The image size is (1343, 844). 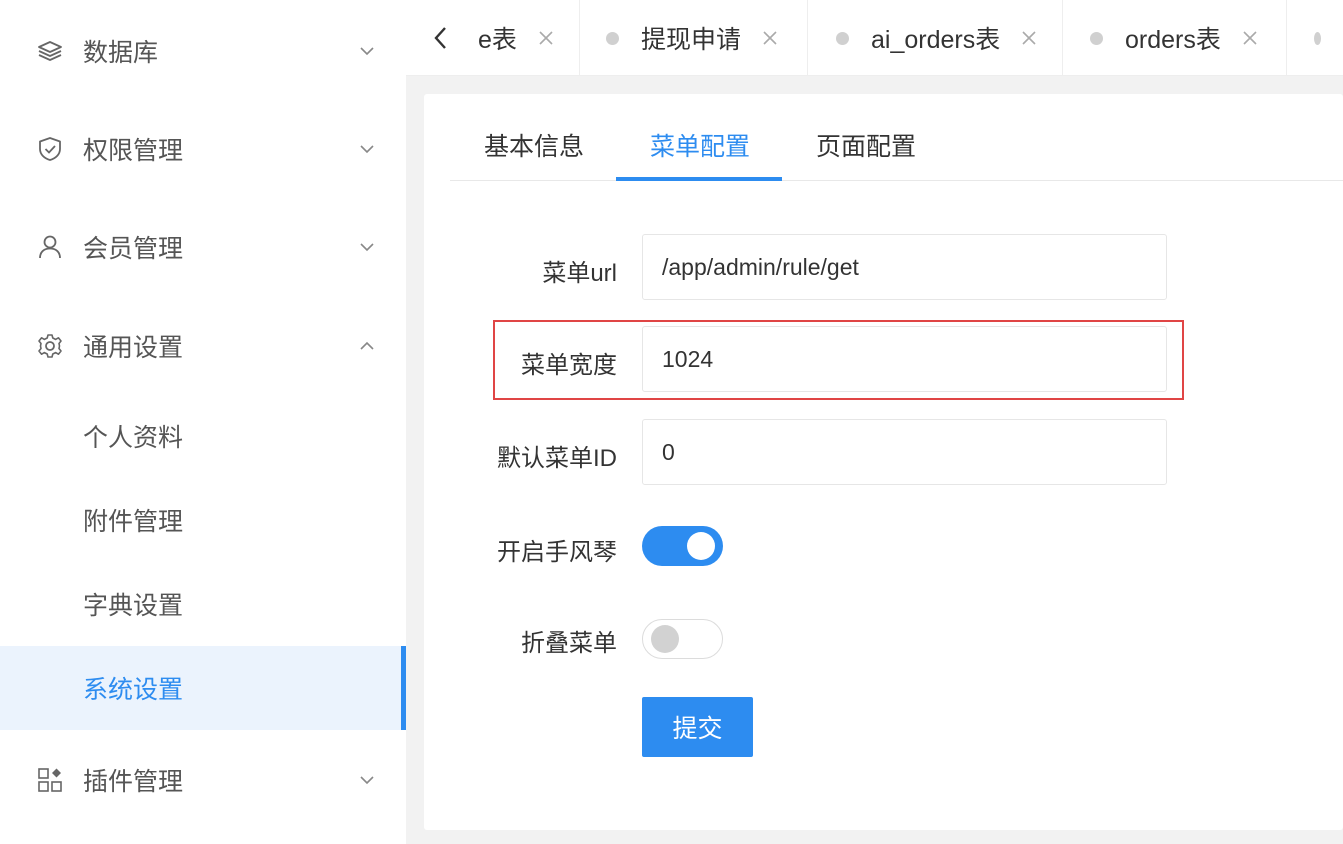 What do you see at coordinates (441, 38) in the screenshot?
I see `chevron-left-icon` at bounding box center [441, 38].